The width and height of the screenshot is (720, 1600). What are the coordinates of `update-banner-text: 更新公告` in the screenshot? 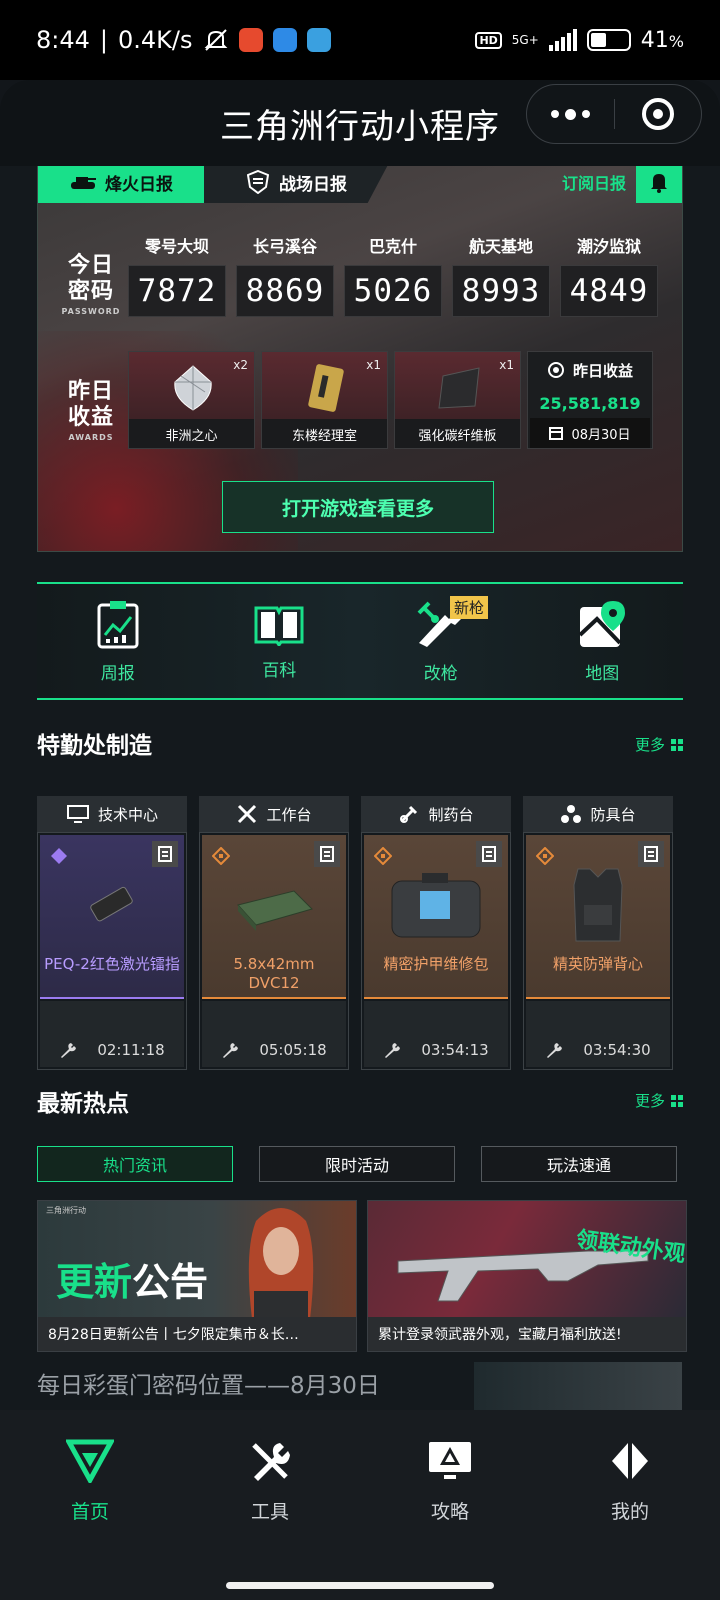 It's located at (132, 1282).